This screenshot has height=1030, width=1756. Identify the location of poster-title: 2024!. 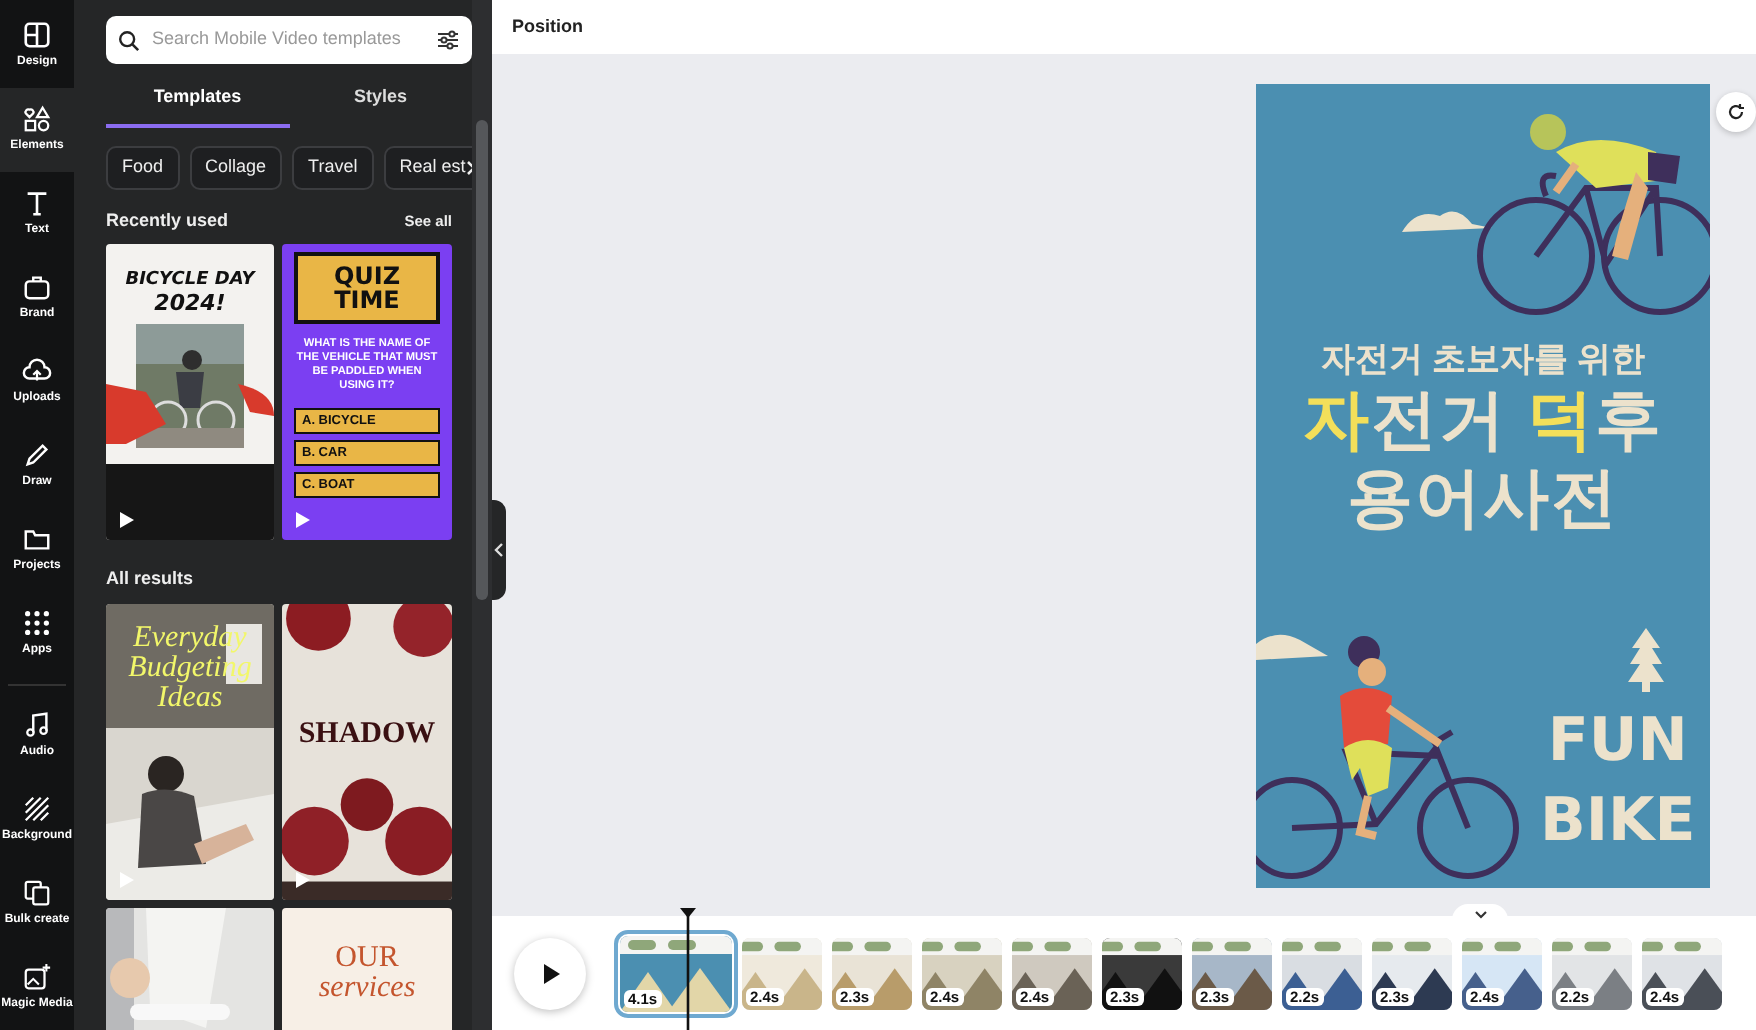
(190, 303).